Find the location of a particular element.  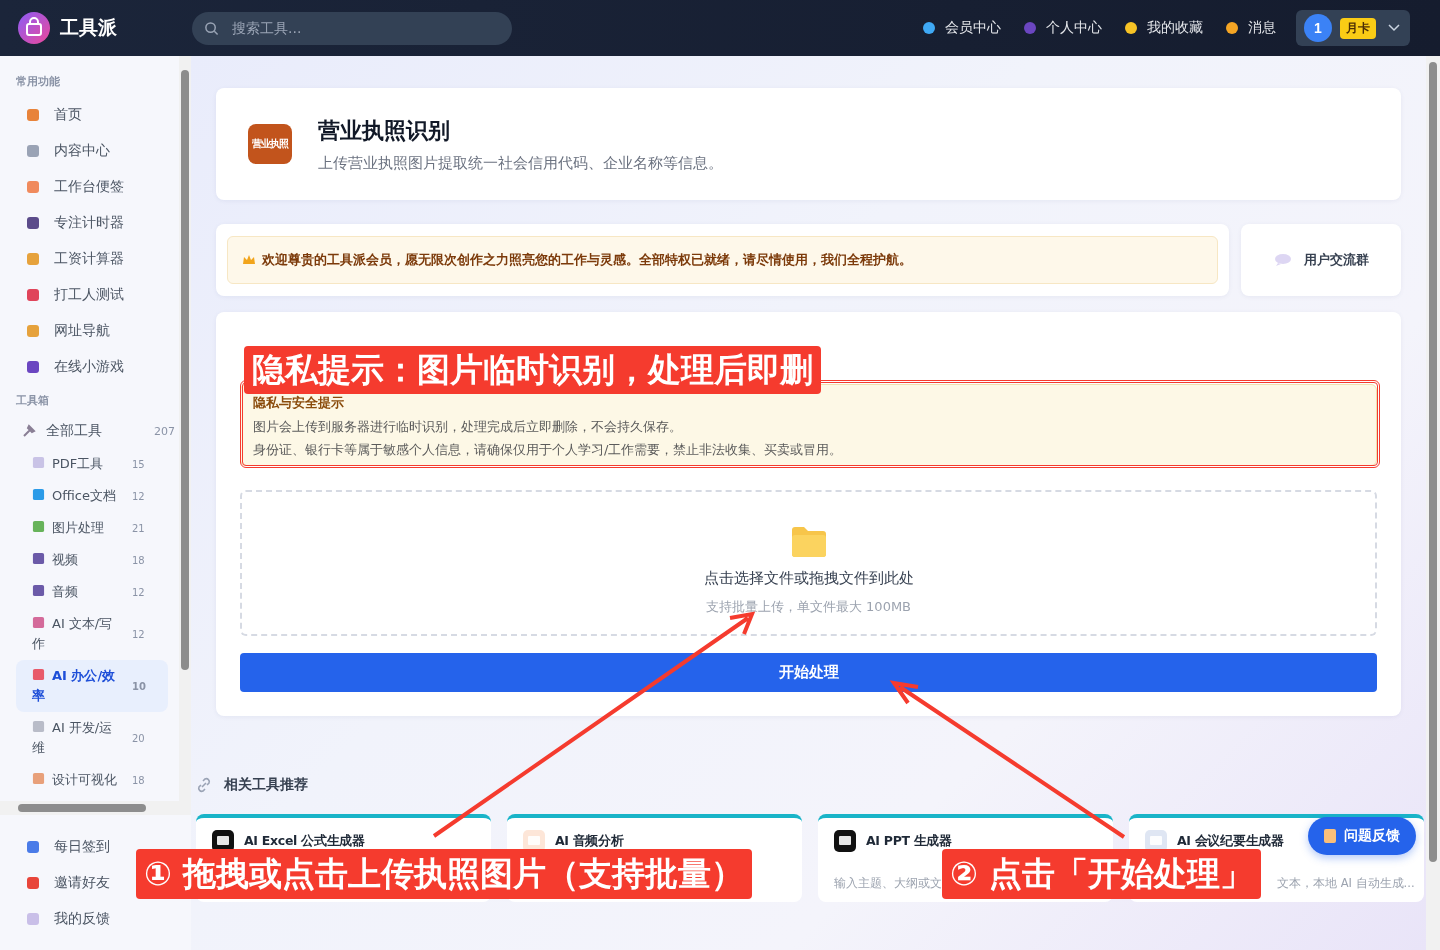

callout-tooltip: 隐私提示：图片临时识别，处理后即删 is located at coordinates (532, 370).